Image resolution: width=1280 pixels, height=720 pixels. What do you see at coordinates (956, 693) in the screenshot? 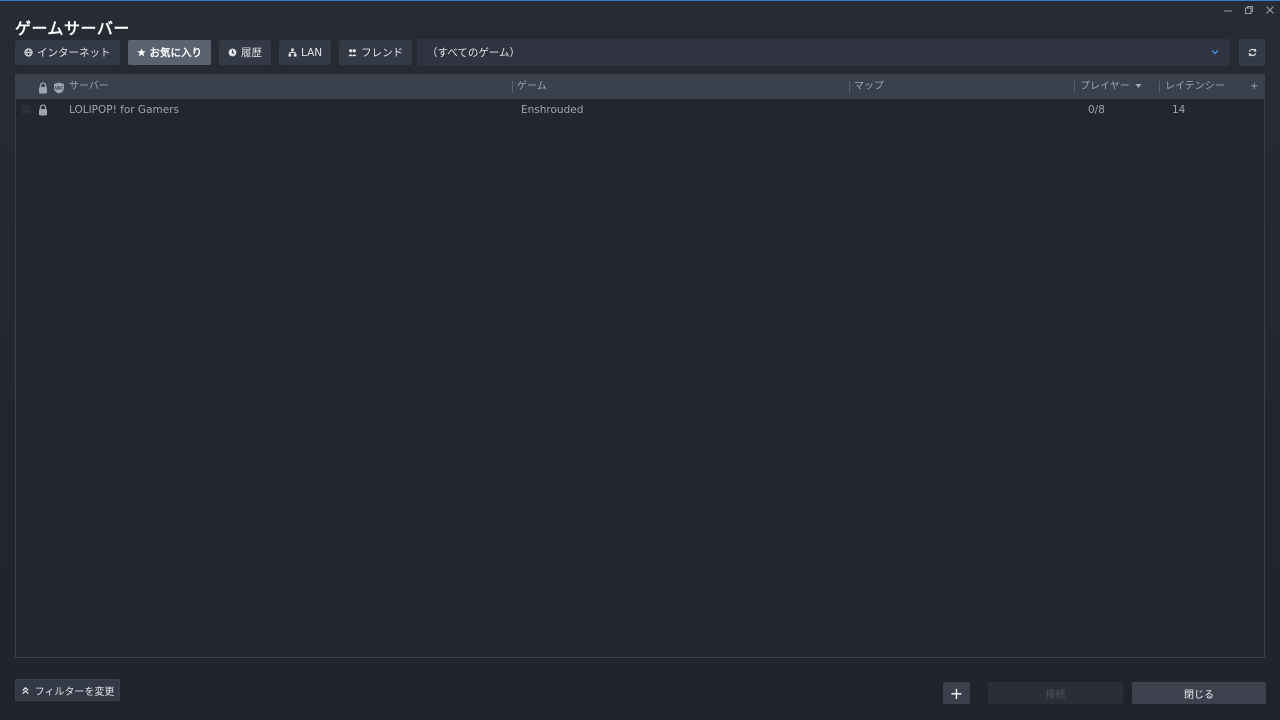
I see `add-server-button: +` at bounding box center [956, 693].